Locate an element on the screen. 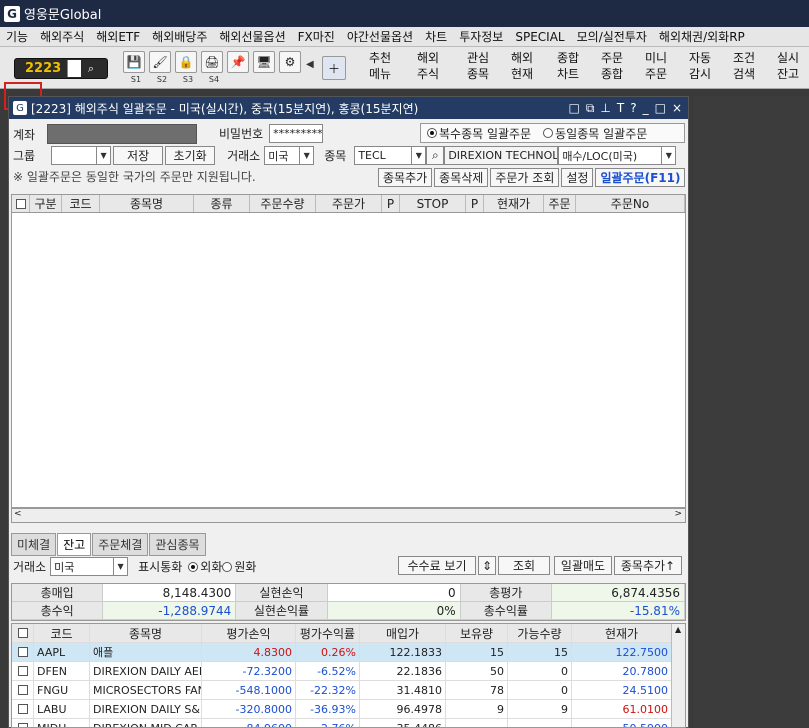 This screenshot has height=728, width=809. radio-same is located at coordinates (548, 133).